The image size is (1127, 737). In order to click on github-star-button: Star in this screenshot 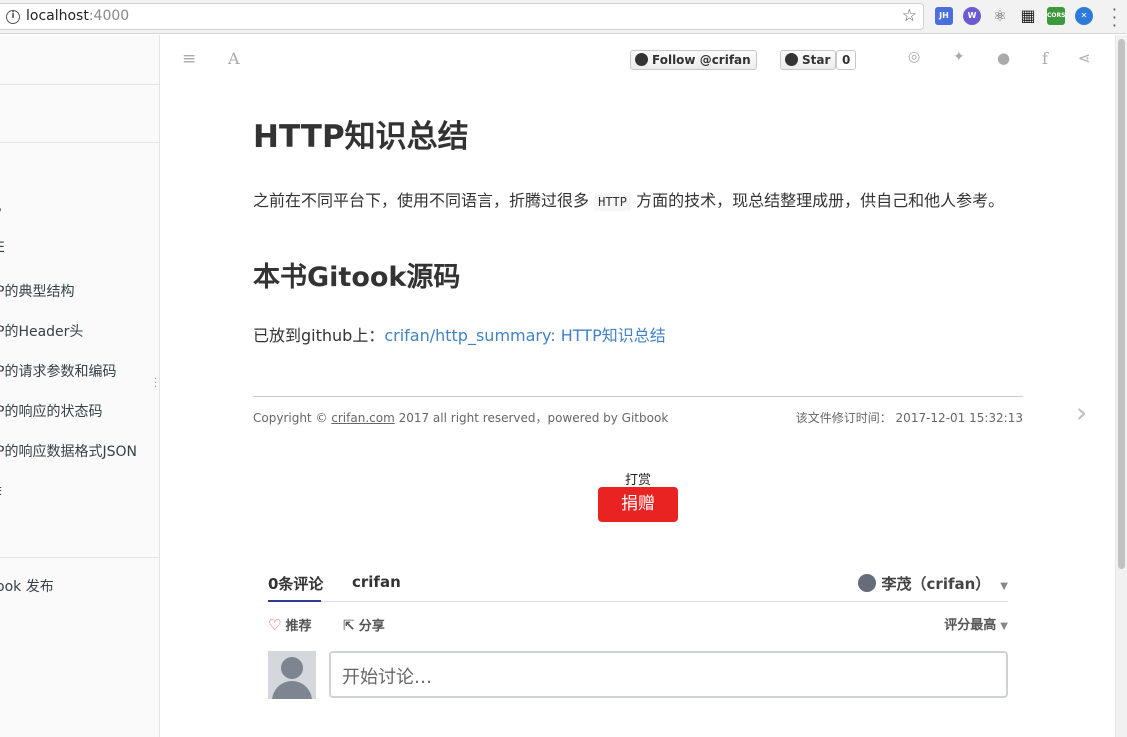, I will do `click(808, 60)`.